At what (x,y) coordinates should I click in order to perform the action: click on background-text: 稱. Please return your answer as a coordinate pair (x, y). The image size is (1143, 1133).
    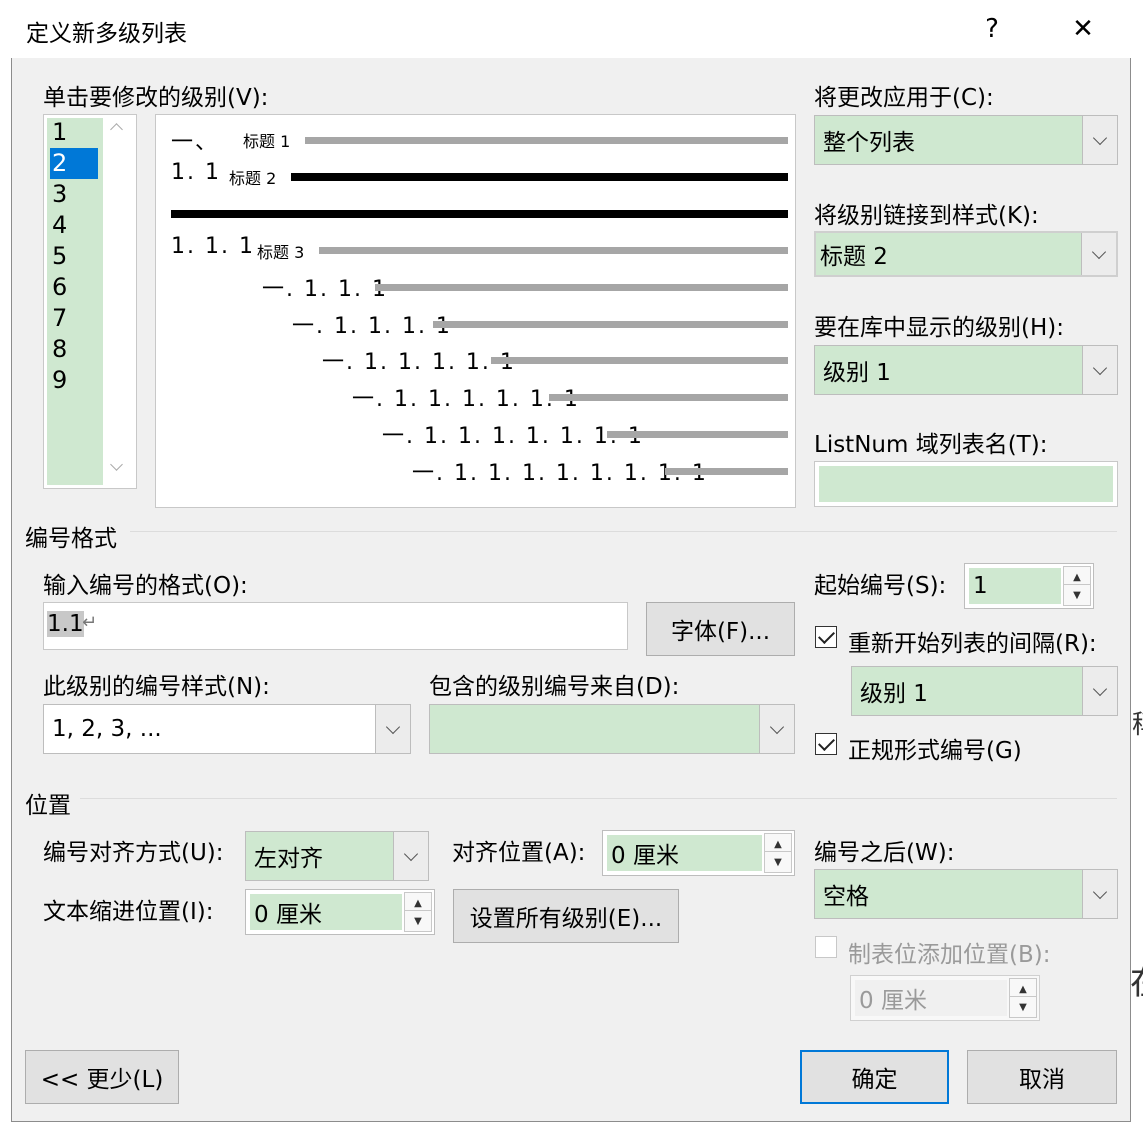
    Looking at the image, I should click on (1137, 722).